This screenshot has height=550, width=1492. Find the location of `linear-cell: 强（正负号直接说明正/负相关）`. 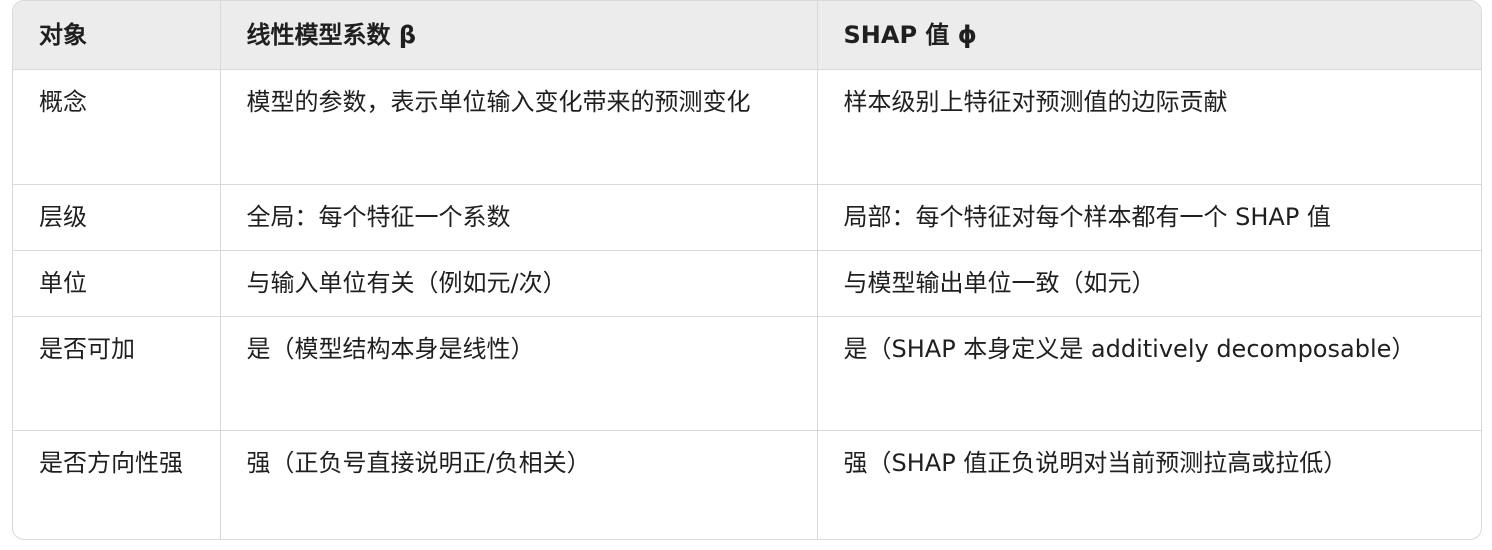

linear-cell: 强（正负号直接说明正/负相关） is located at coordinates (519, 484).